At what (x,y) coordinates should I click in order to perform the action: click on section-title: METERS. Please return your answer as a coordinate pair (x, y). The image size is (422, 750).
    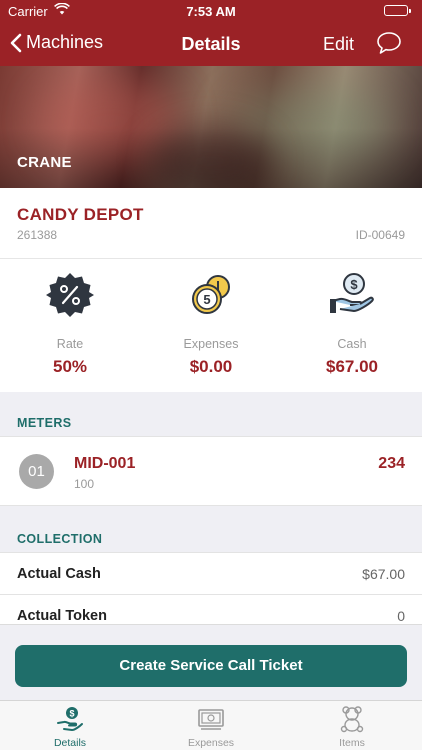
    Looking at the image, I should click on (44, 423).